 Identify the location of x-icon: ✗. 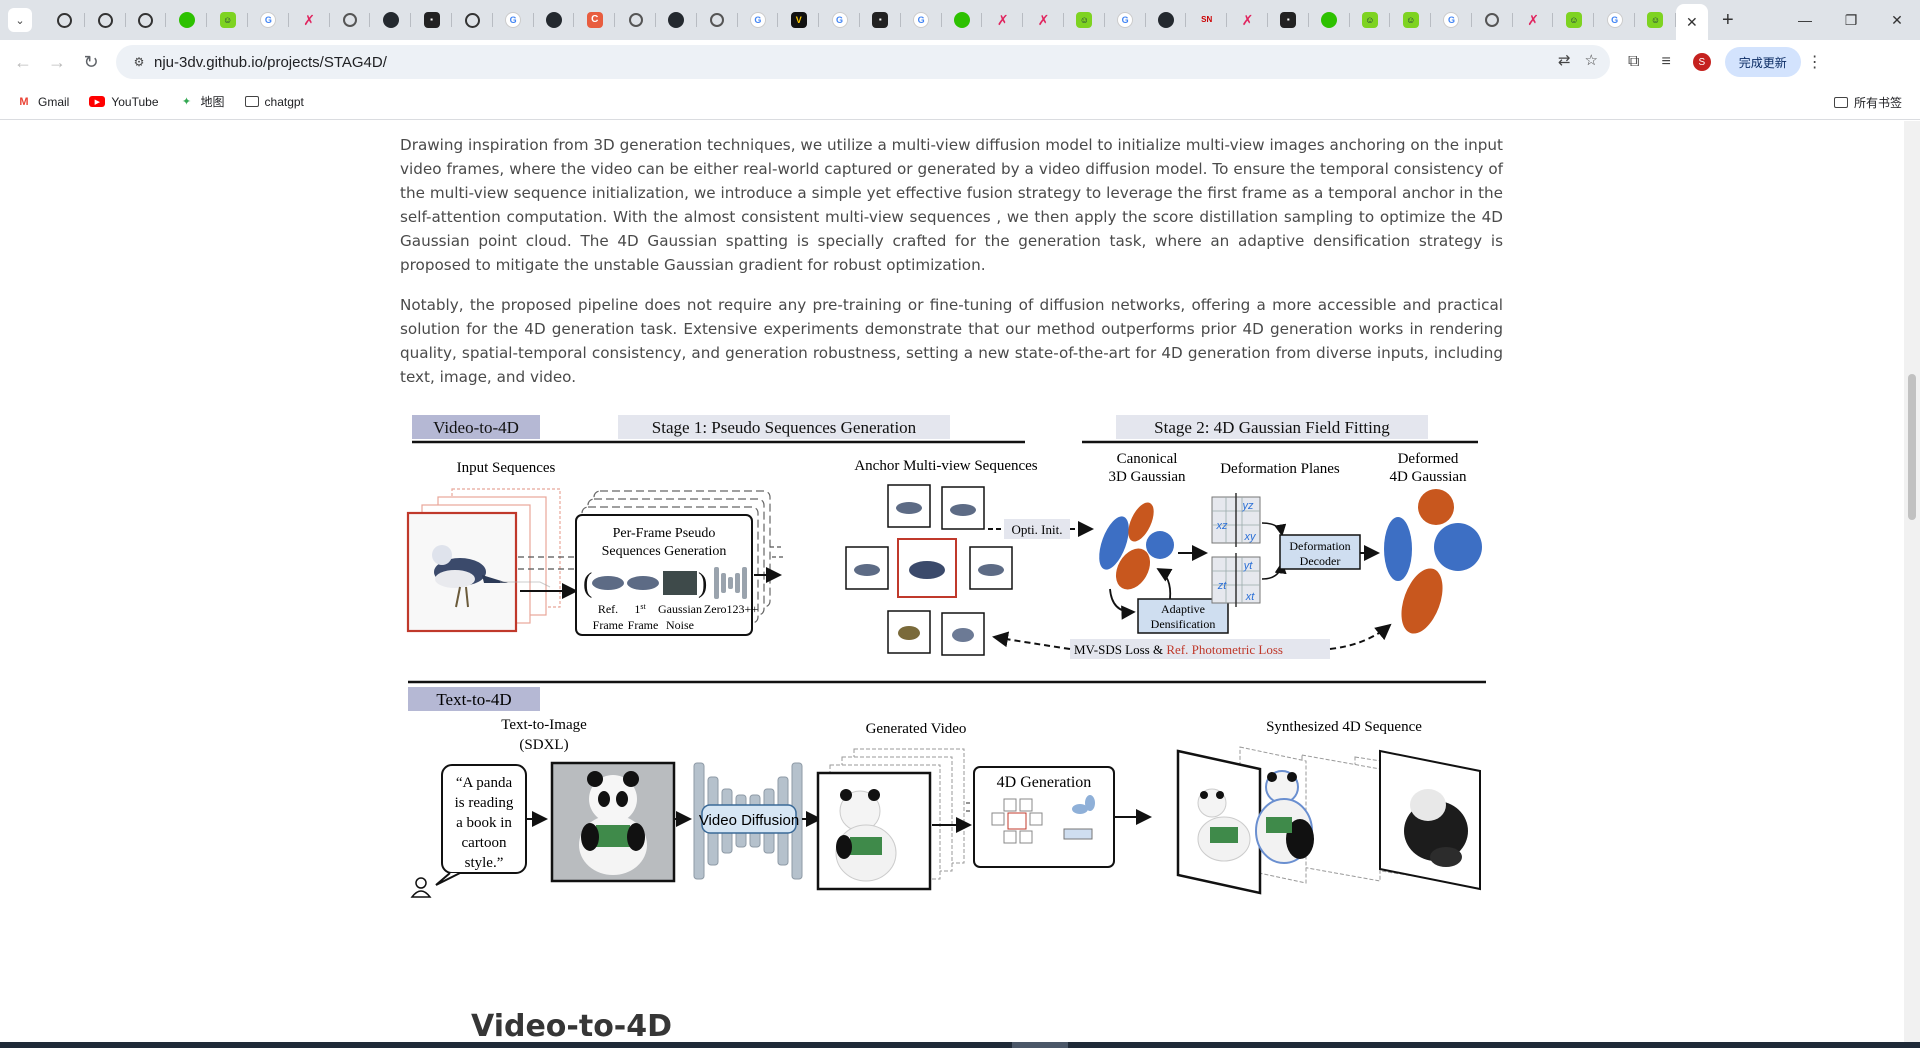
(1043, 20).